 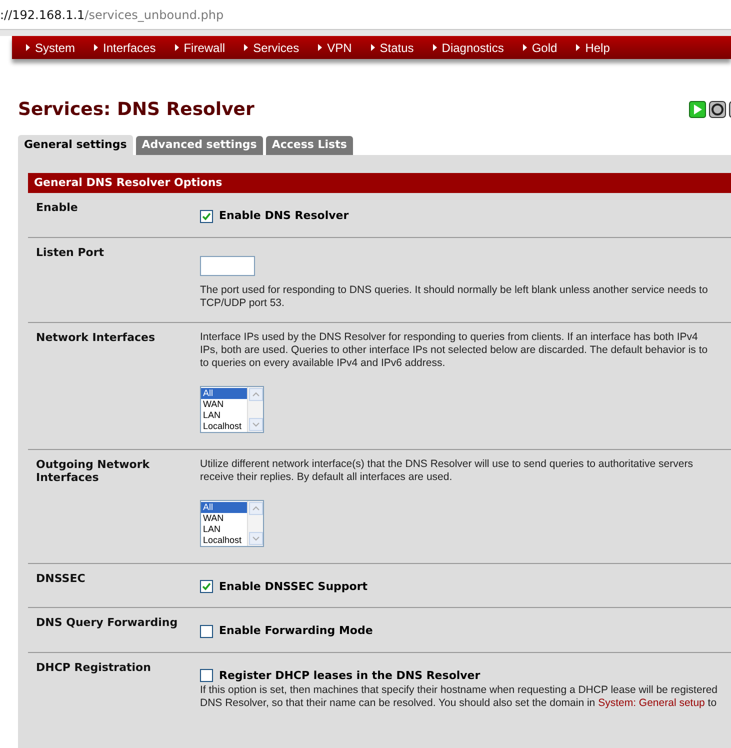 I want to click on play-icon, so click(x=697, y=109).